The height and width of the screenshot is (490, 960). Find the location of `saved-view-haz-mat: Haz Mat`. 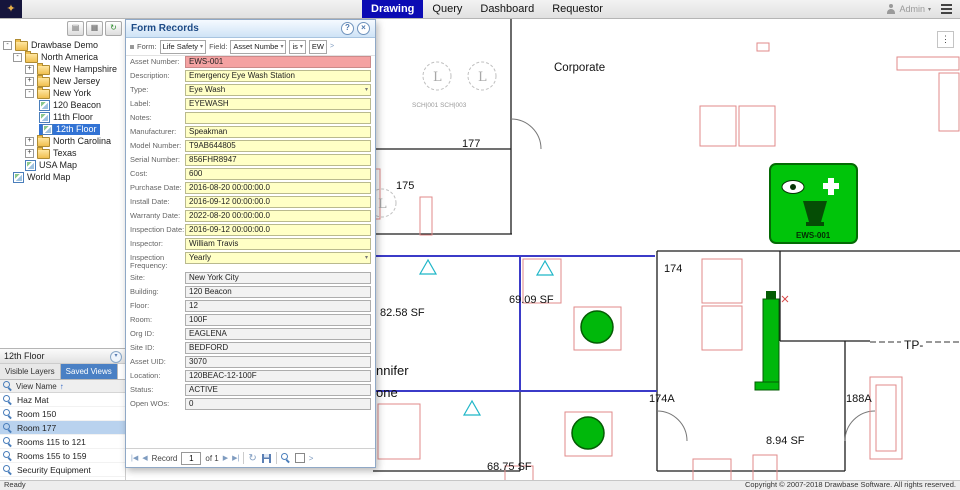

saved-view-haz-mat: Haz Mat is located at coordinates (62, 400).